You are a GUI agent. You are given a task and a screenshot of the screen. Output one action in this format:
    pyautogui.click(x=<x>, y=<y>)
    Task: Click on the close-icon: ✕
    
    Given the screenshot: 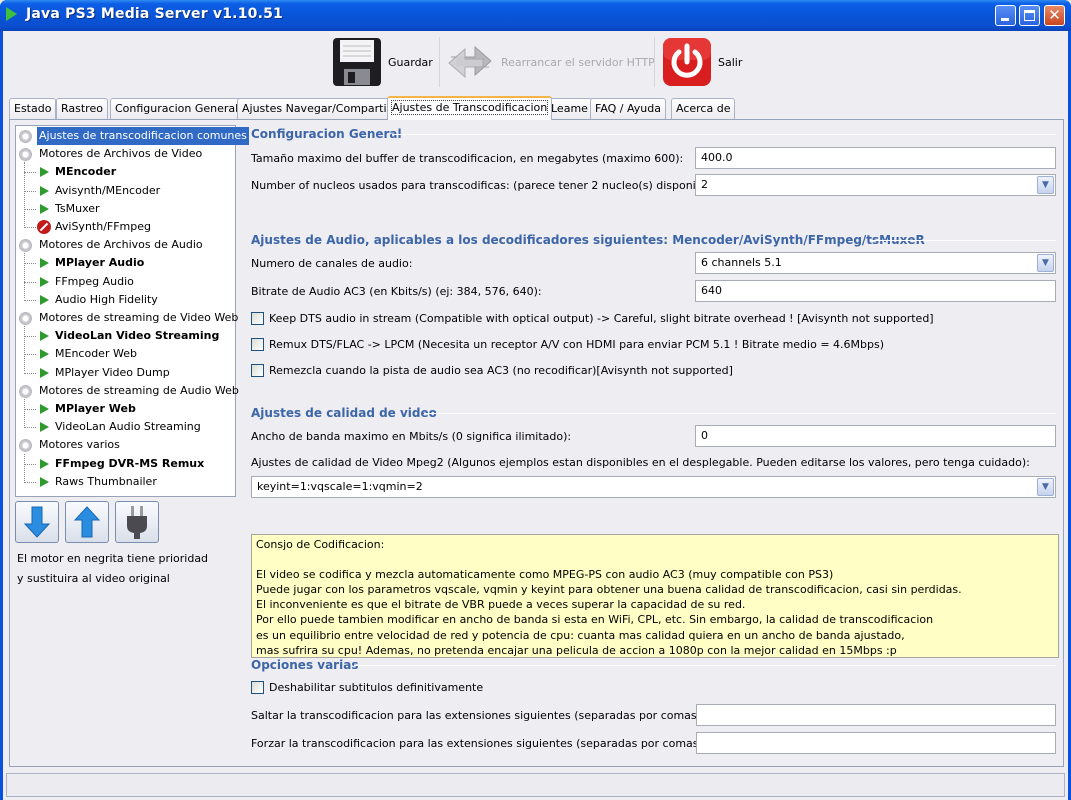 What is the action you would take?
    pyautogui.click(x=1054, y=15)
    